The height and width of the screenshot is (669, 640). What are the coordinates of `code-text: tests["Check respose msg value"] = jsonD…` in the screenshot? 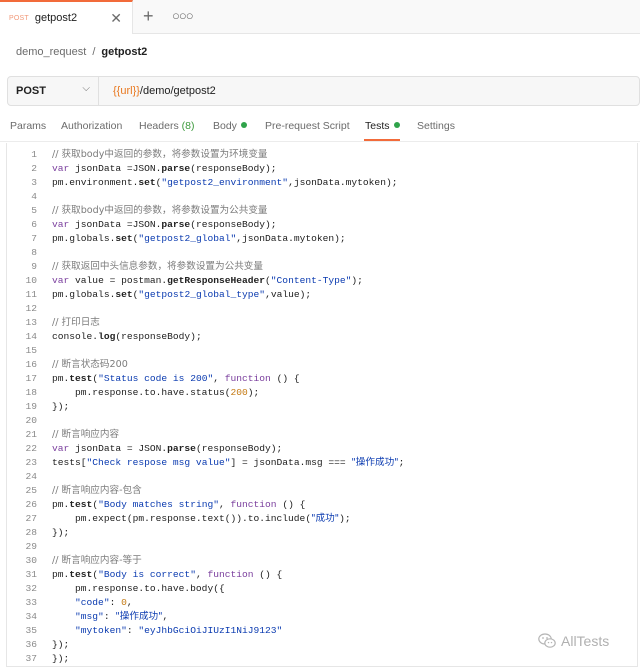 It's located at (228, 462).